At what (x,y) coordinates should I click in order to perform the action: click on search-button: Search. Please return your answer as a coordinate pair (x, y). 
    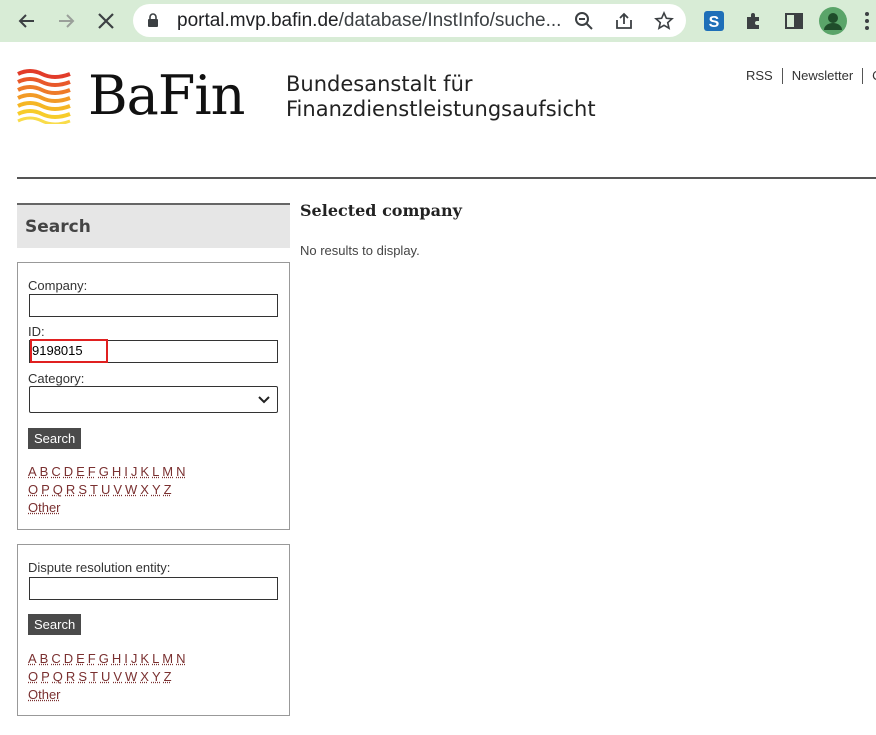
    Looking at the image, I should click on (54, 438).